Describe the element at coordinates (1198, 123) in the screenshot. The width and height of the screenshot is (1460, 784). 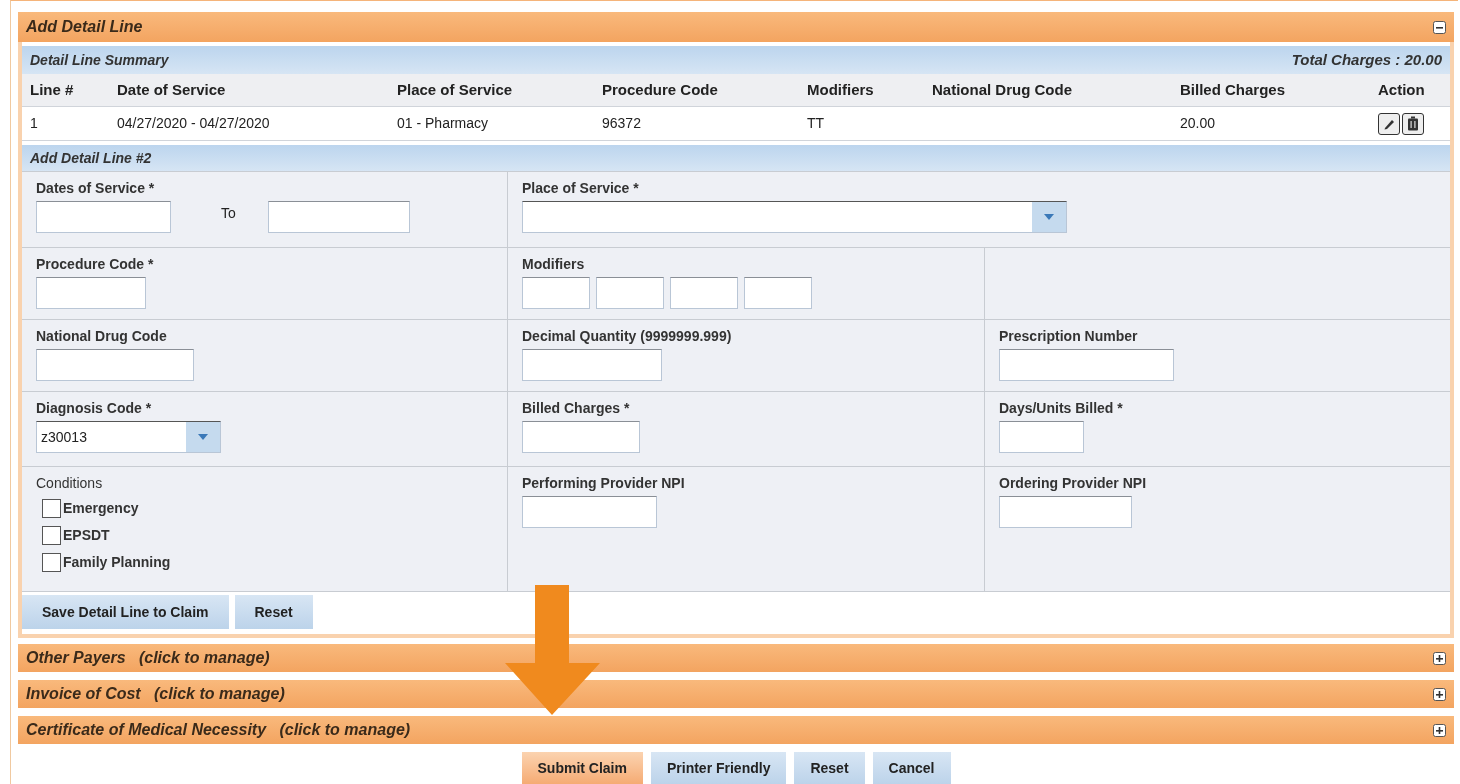
I see `table-cell-text: 20.00` at that location.